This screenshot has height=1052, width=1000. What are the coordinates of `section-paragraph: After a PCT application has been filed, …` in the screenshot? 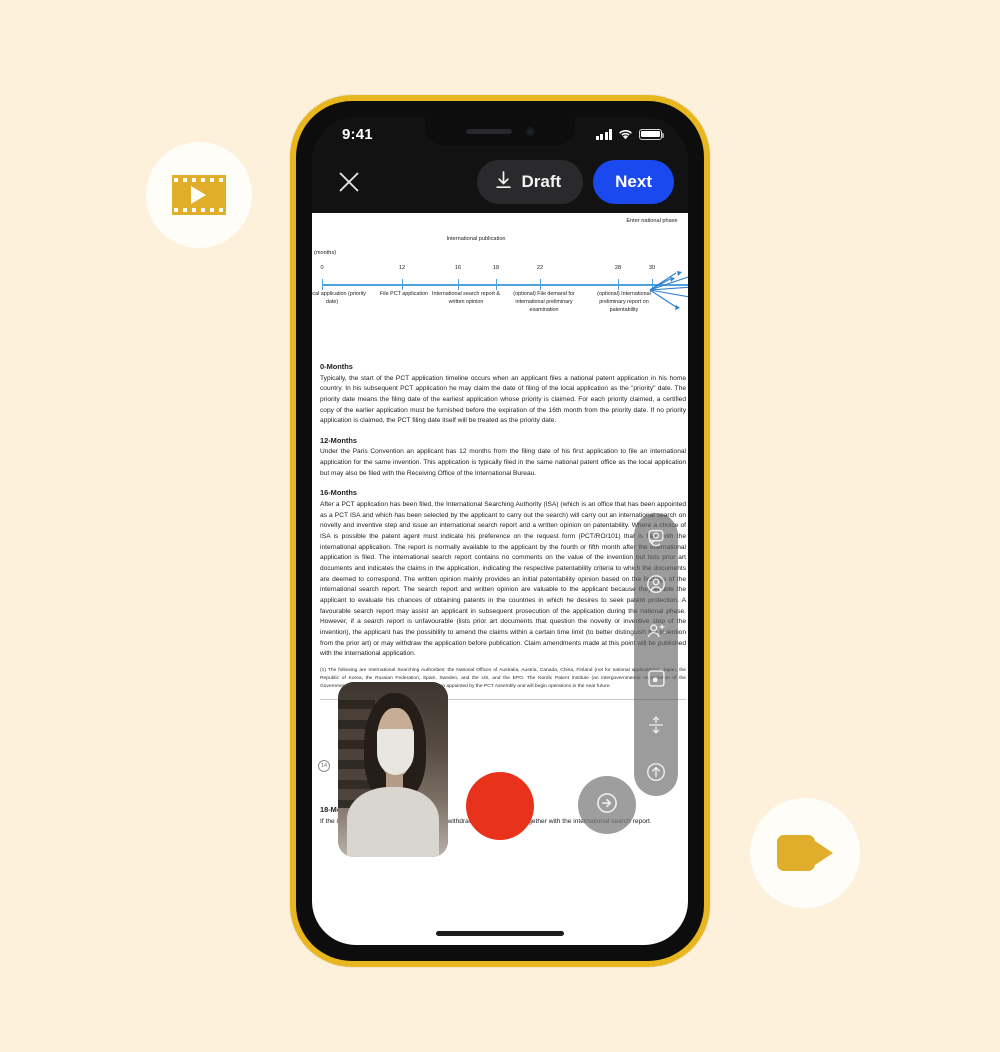 It's located at (503, 579).